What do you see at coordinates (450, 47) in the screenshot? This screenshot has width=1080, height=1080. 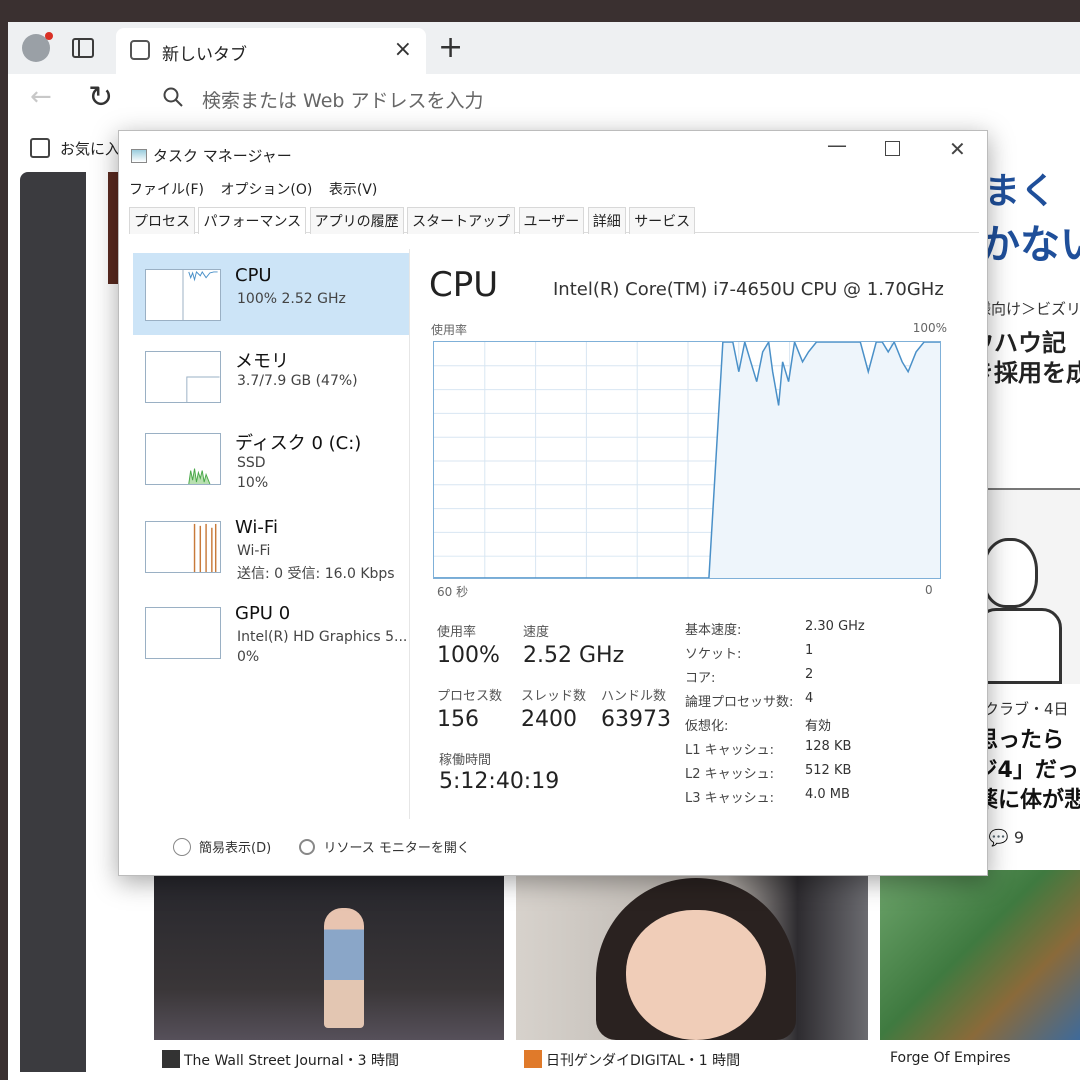 I see `new-tab-button: +` at bounding box center [450, 47].